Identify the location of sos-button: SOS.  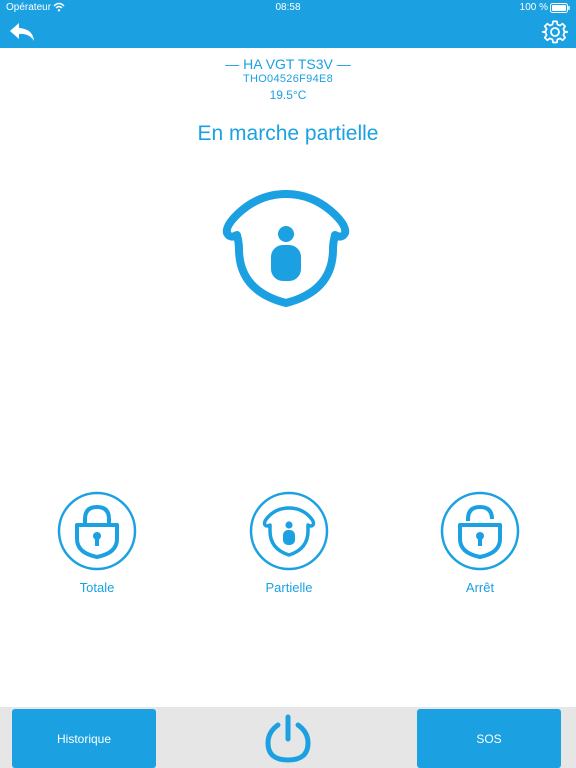
(489, 738).